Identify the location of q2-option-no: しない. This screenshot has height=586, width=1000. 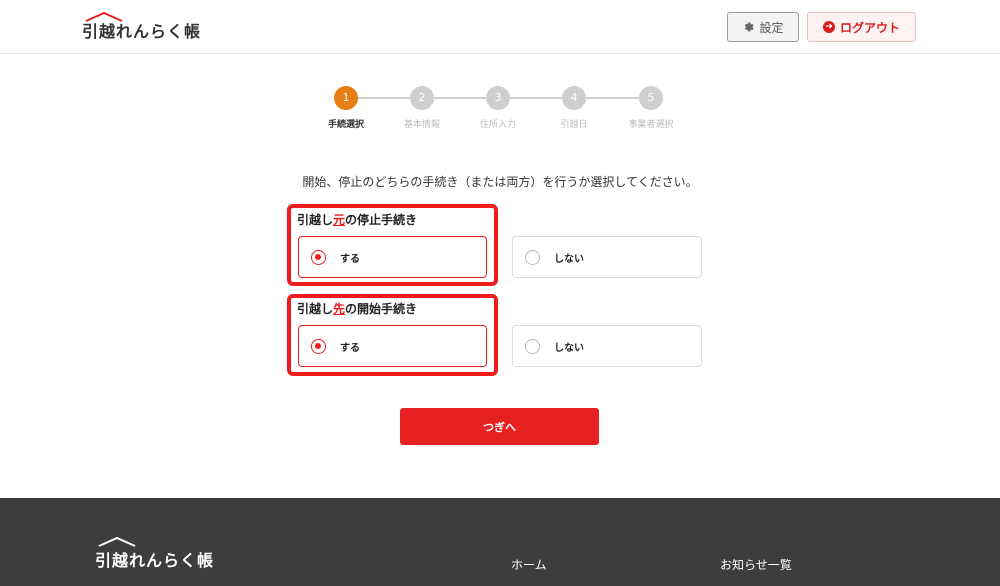
(607, 346).